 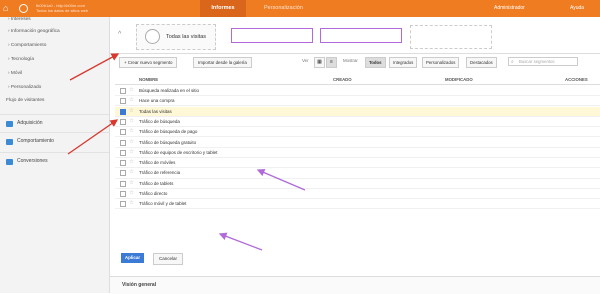 What do you see at coordinates (167, 142) in the screenshot?
I see `segment-name: Tráfico de búsqueda gratuito` at bounding box center [167, 142].